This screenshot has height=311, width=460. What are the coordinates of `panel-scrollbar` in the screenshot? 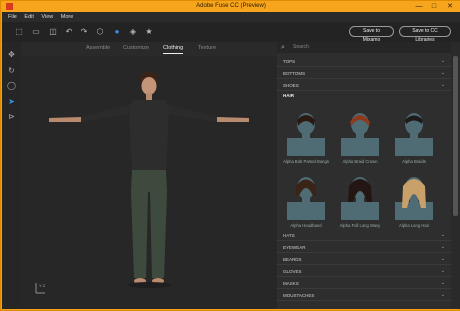 It's located at (455, 175).